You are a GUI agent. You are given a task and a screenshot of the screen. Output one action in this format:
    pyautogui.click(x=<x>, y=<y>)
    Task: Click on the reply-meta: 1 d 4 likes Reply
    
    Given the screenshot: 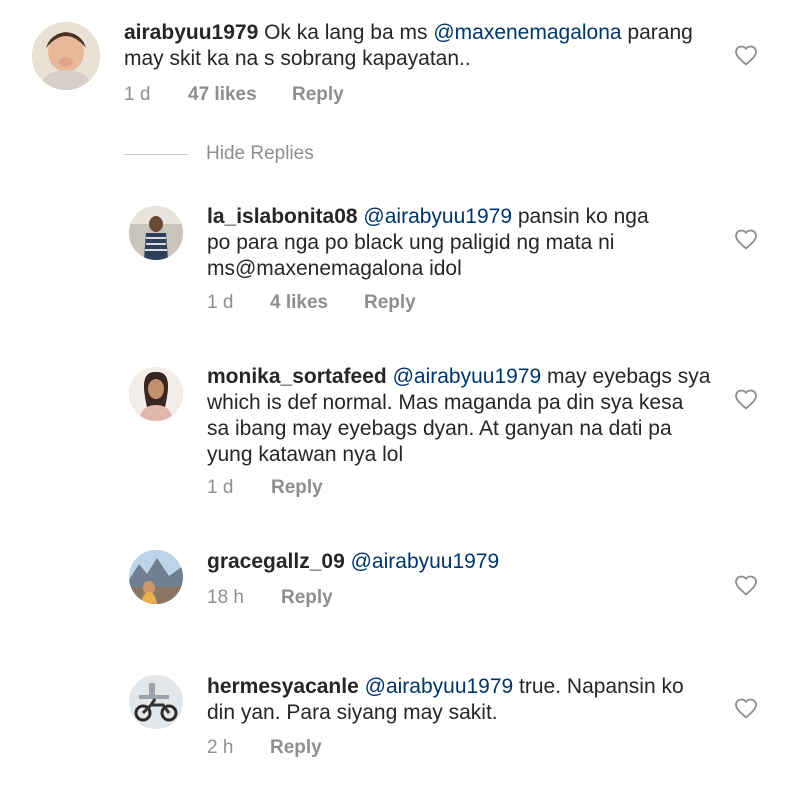 What is the action you would take?
    pyautogui.click(x=311, y=303)
    